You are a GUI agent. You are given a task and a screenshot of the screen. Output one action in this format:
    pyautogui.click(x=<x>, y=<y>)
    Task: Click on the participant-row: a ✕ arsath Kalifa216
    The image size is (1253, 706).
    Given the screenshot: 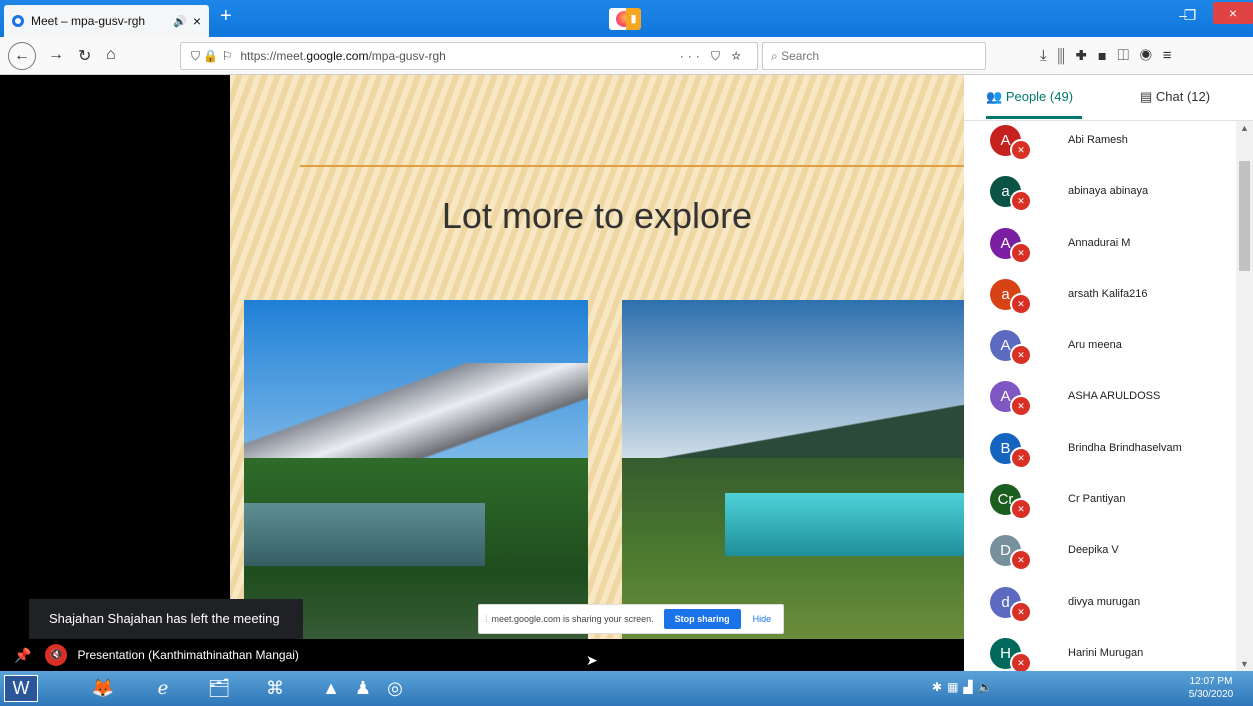 What is the action you would take?
    pyautogui.click(x=1100, y=300)
    